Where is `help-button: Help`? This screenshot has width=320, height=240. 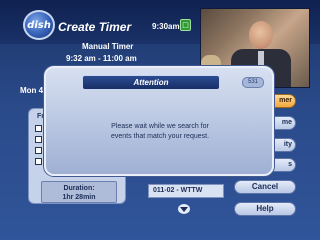 help-button: Help is located at coordinates (265, 209).